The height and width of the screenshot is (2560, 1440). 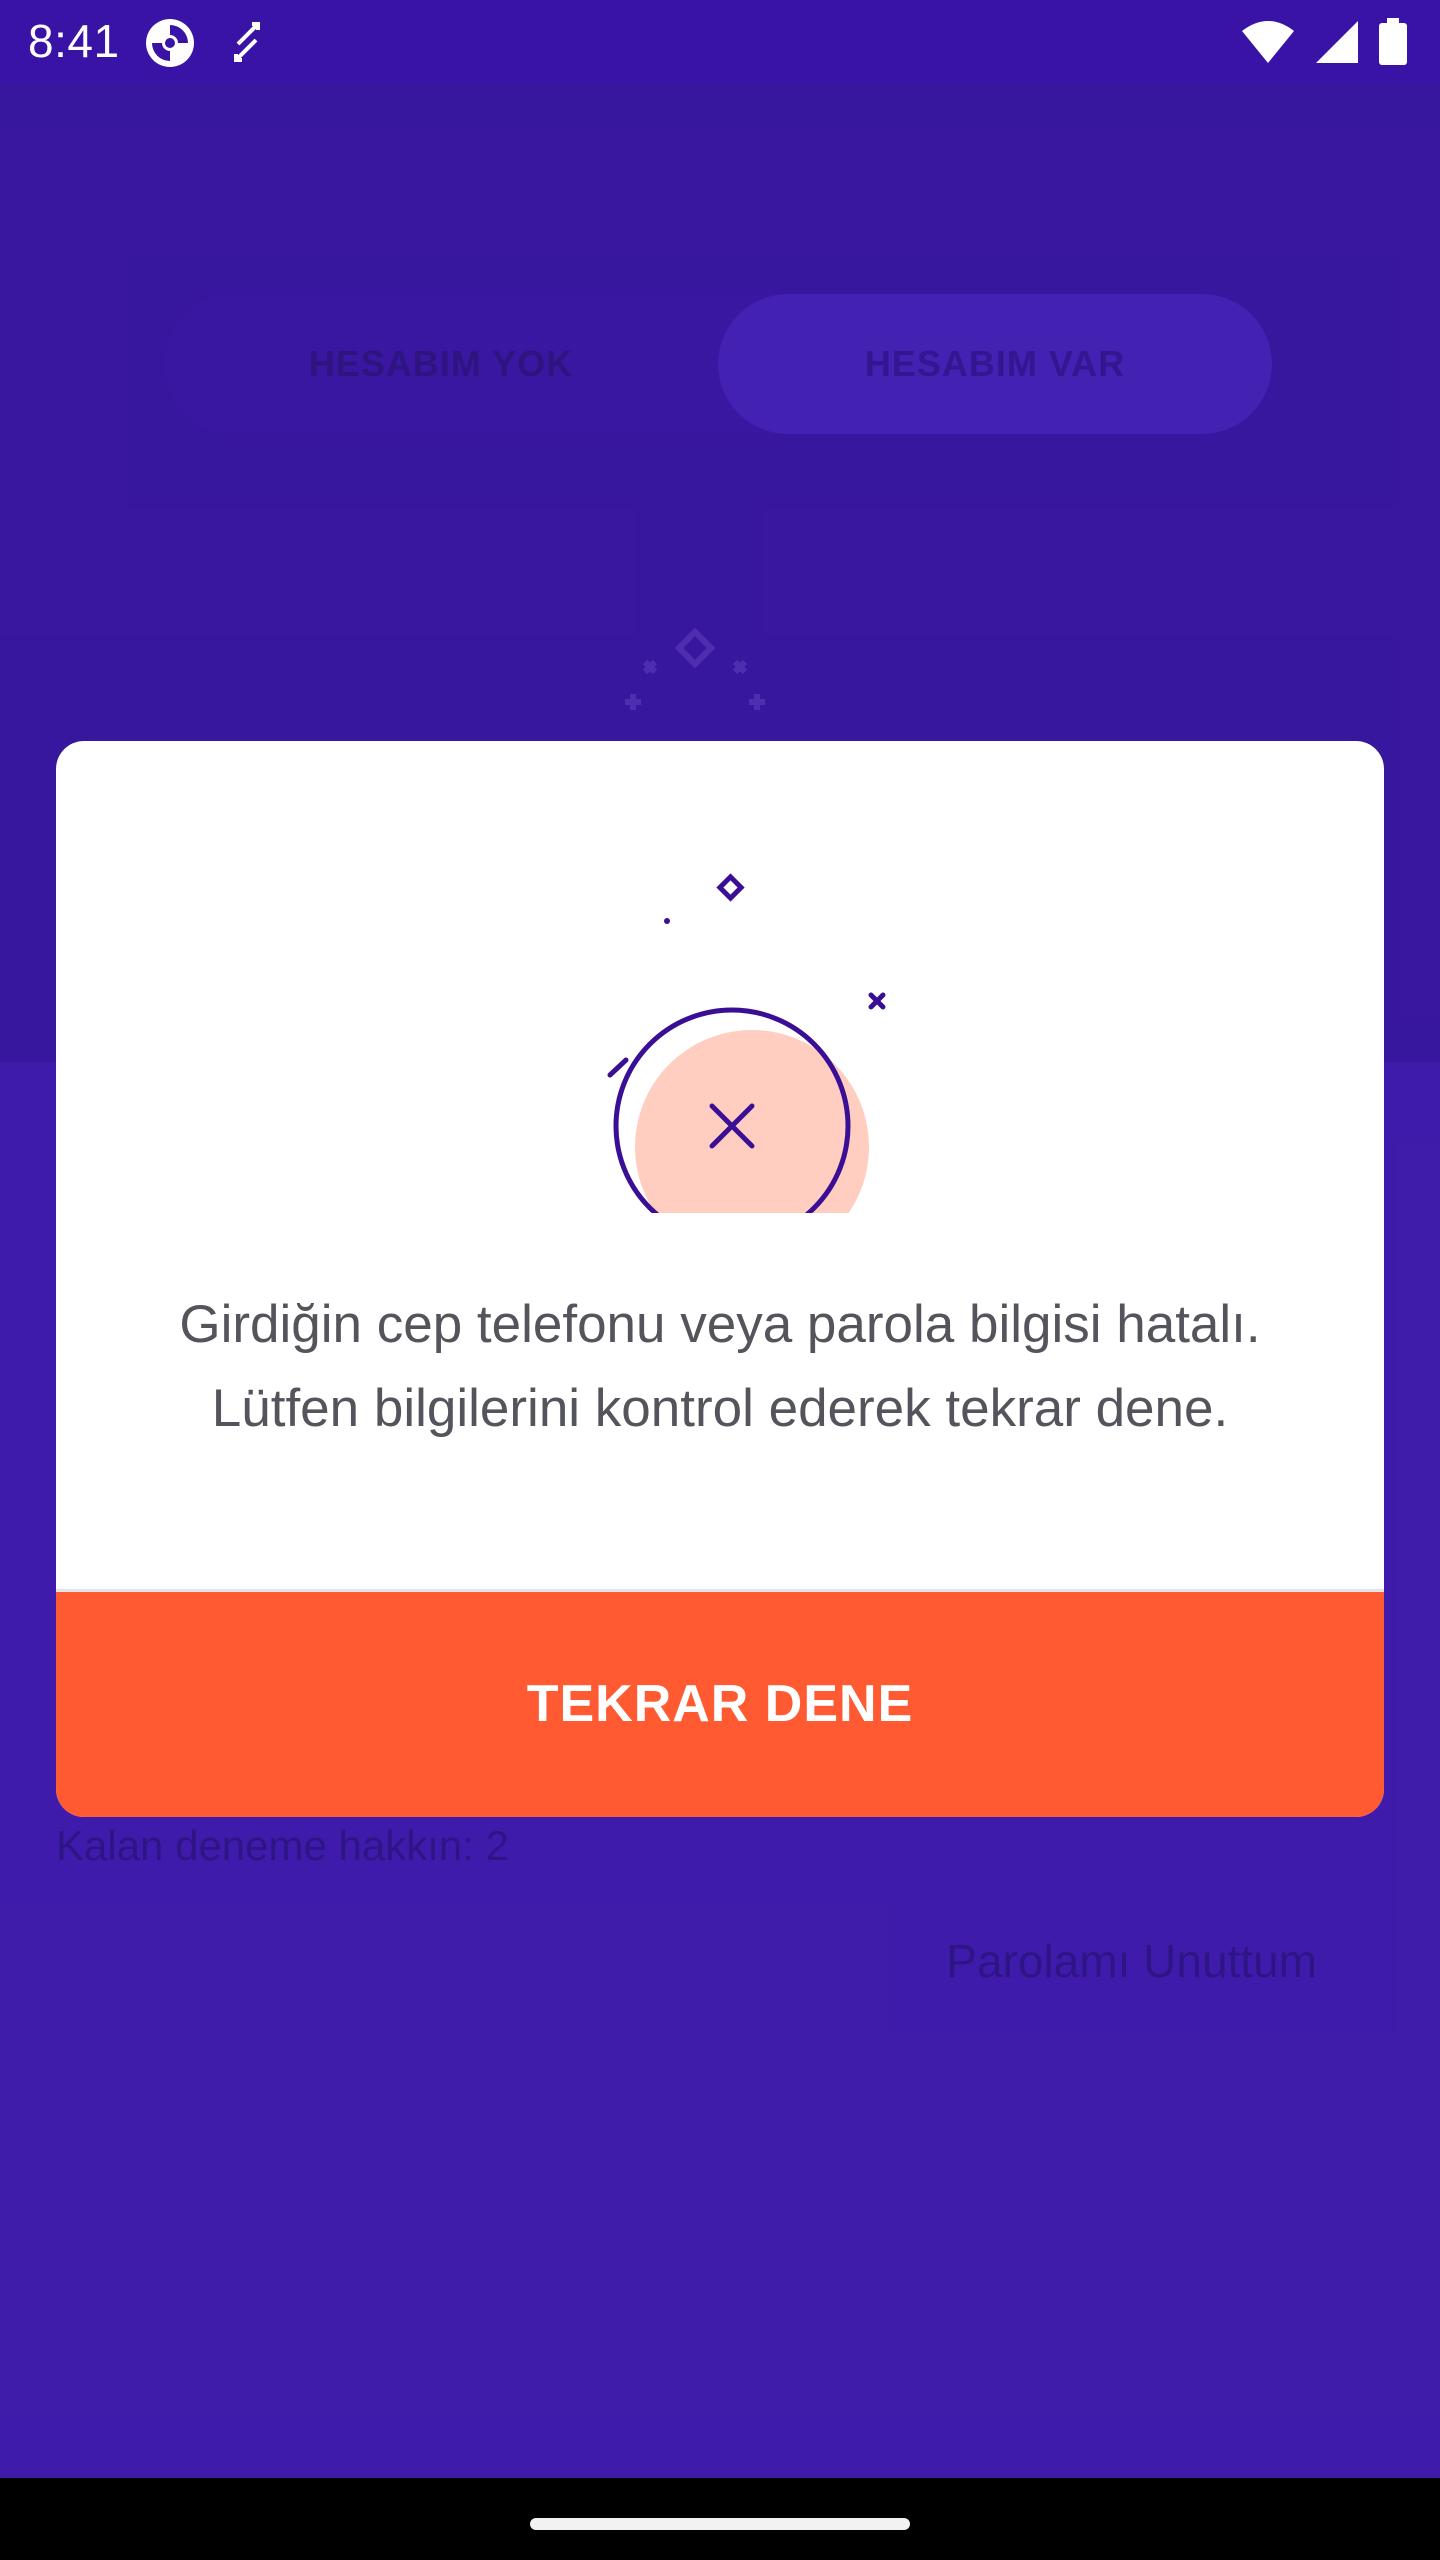 I want to click on home-handle, so click(x=720, y=2524).